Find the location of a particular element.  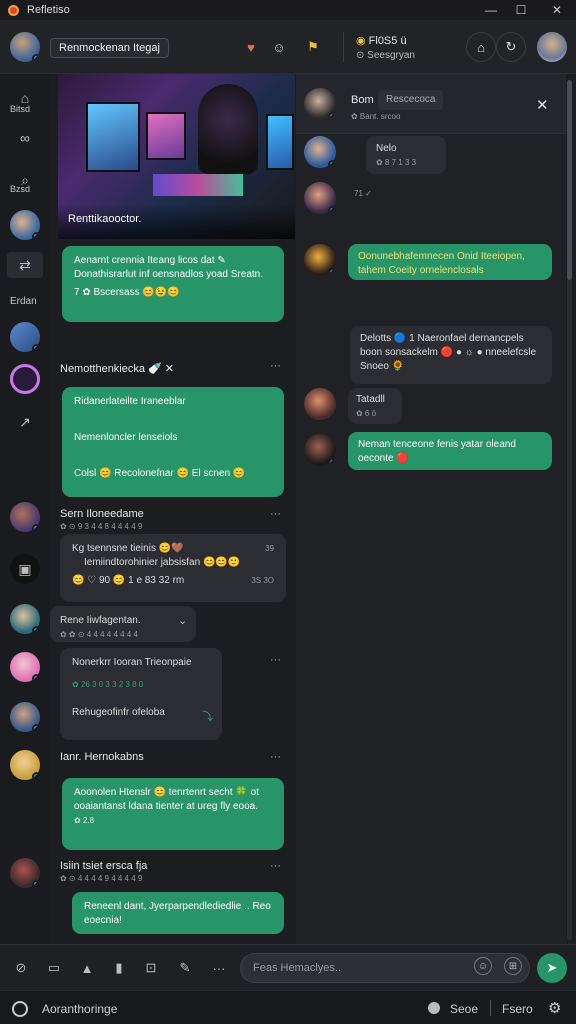

reply-meta: ✿ 6 ö is located at coordinates (366, 413).